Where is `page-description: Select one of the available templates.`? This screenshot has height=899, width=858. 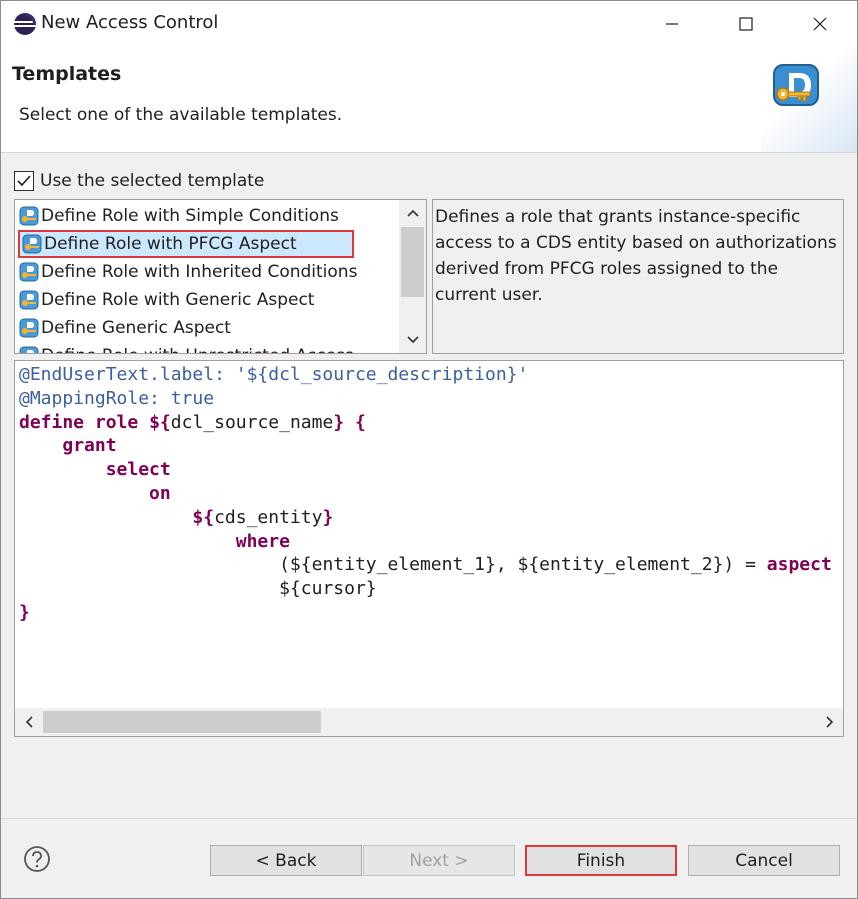 page-description: Select one of the available templates. is located at coordinates (181, 115).